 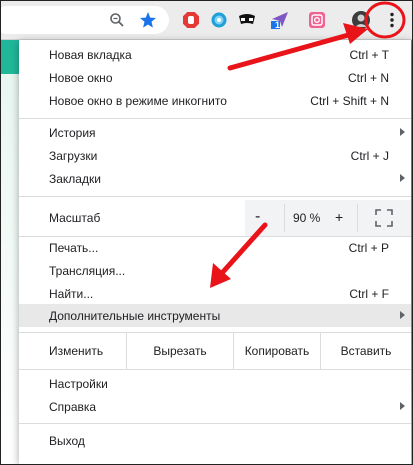 I want to click on page-content-edge, so click(x=10, y=269).